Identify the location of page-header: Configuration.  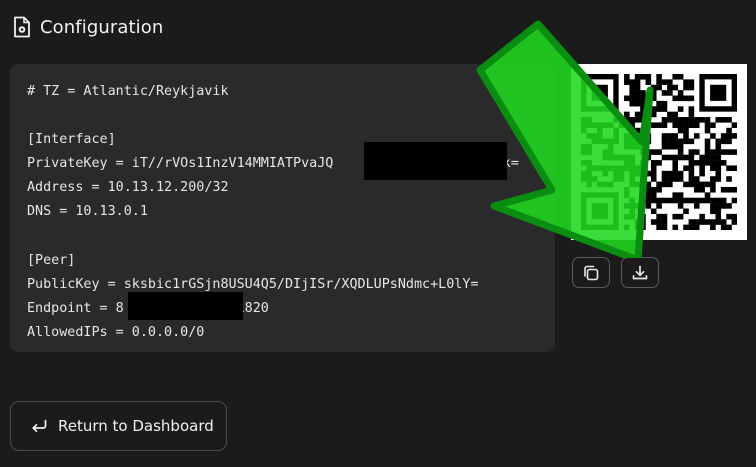
(88, 27).